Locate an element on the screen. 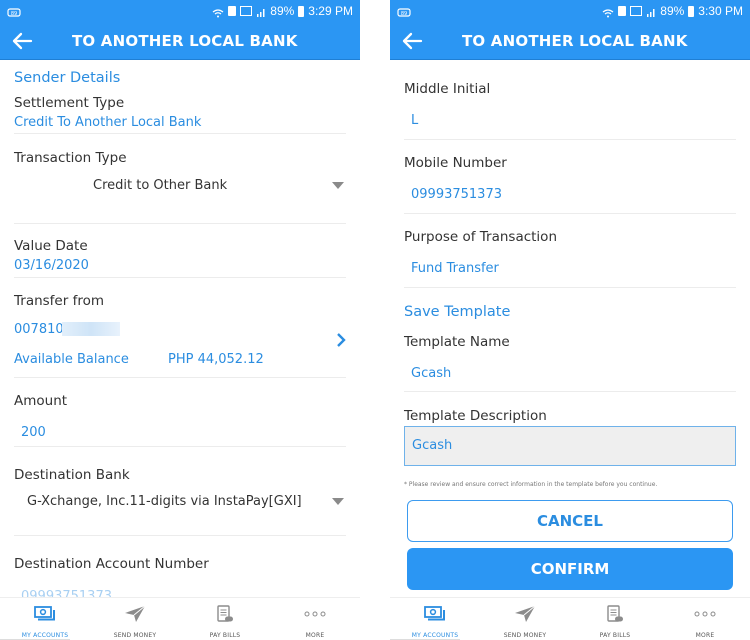 This screenshot has width=750, height=640. masked-account-digits is located at coordinates (91, 329).